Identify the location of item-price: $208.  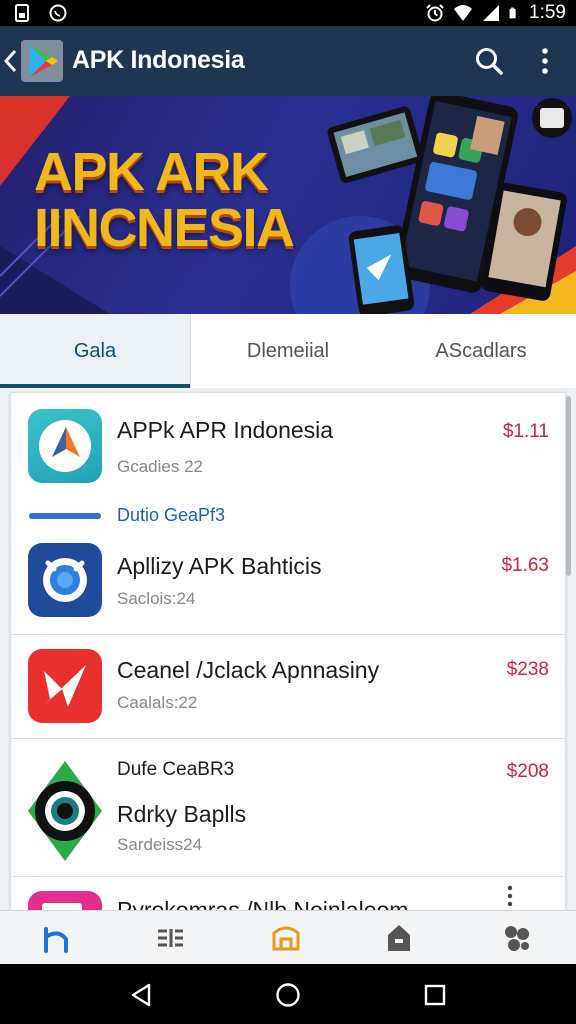
(527, 771).